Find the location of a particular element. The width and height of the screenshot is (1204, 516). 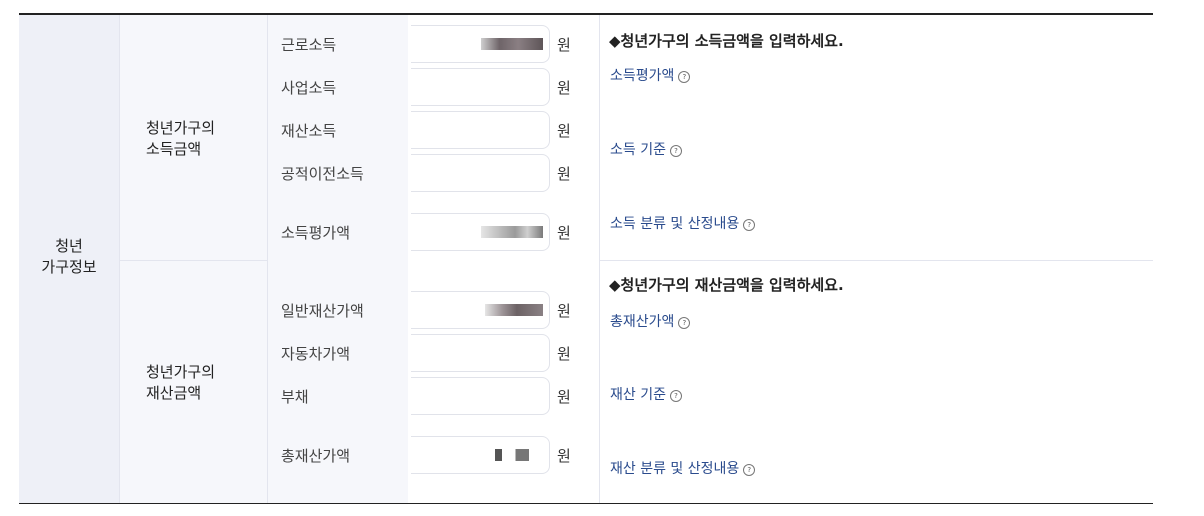

transfer-income-input is located at coordinates (480, 173).